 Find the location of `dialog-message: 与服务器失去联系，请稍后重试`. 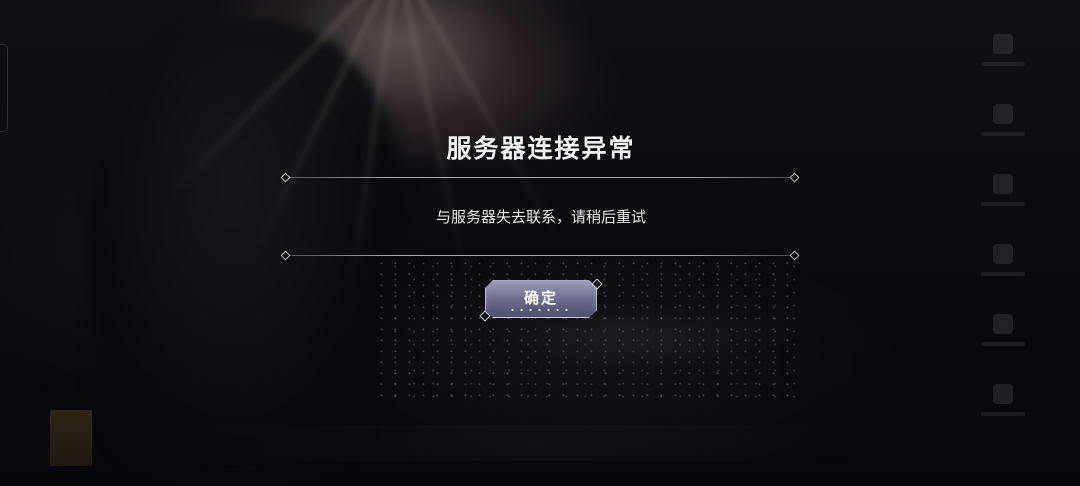

dialog-message: 与服务器失去联系，请稍后重试 is located at coordinates (540, 217).